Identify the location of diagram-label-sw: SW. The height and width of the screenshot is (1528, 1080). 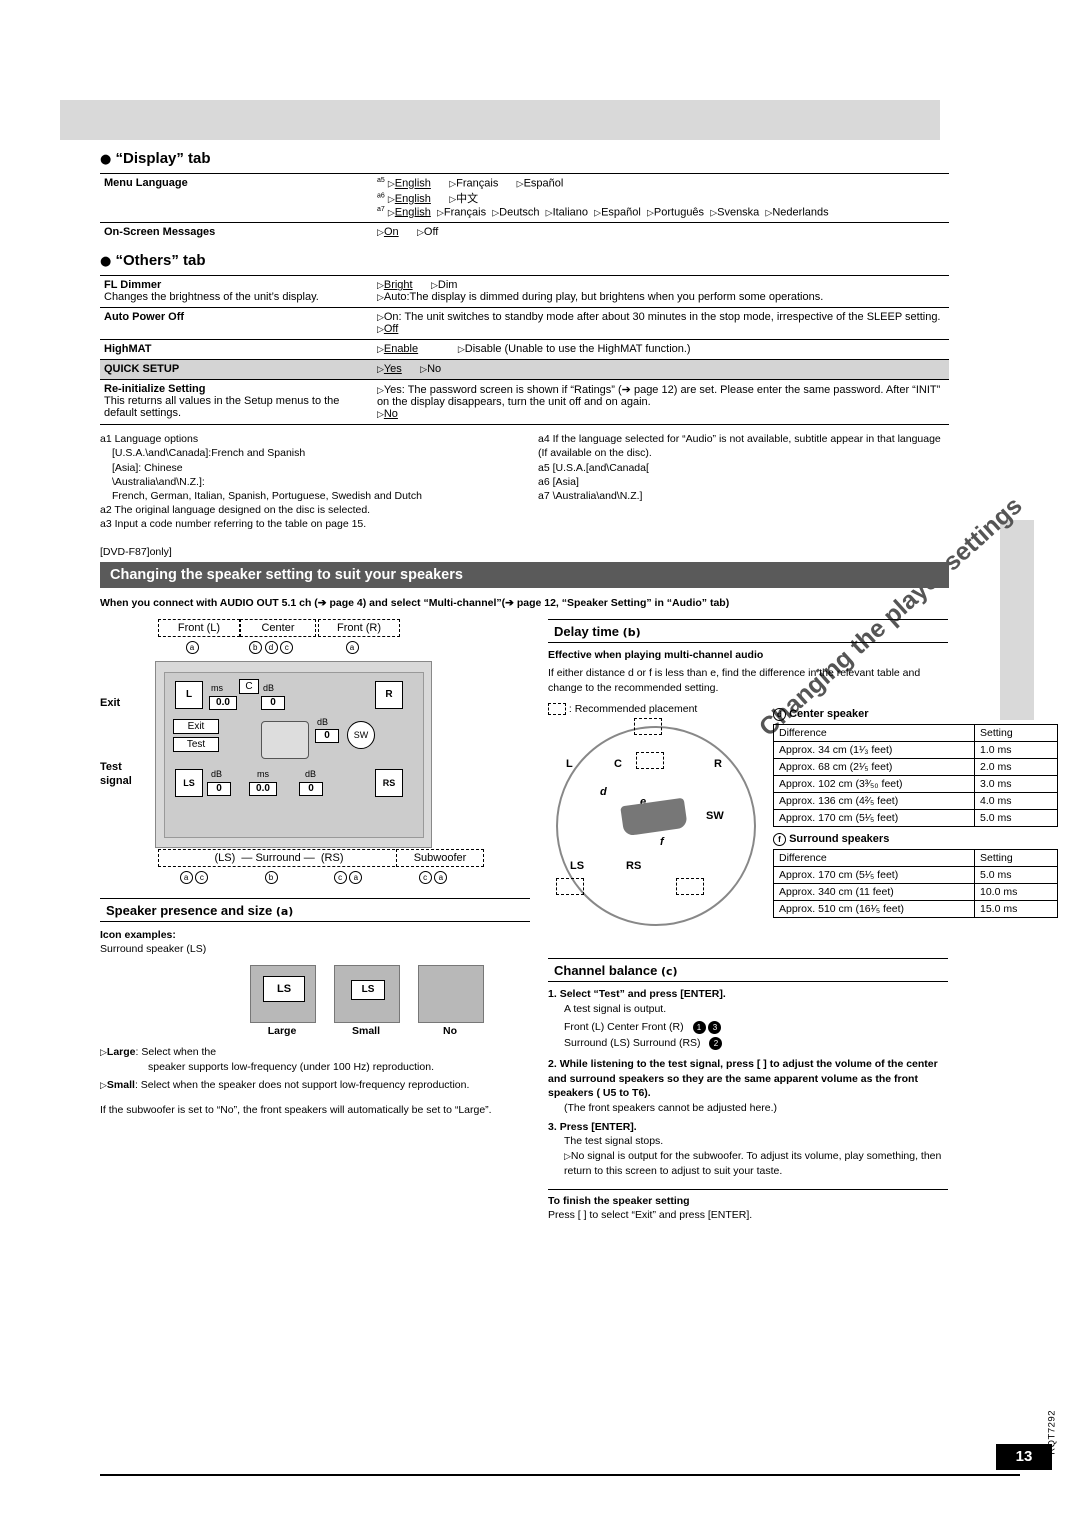
(715, 816).